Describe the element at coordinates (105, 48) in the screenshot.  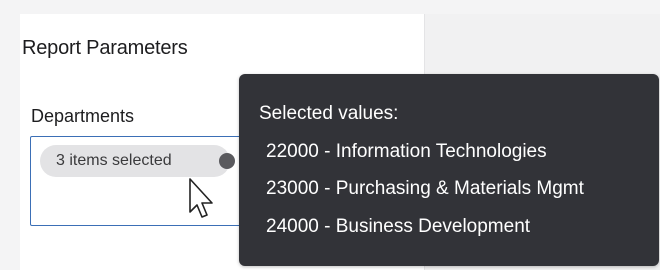
I see `panel-title: Report Parameters` at that location.